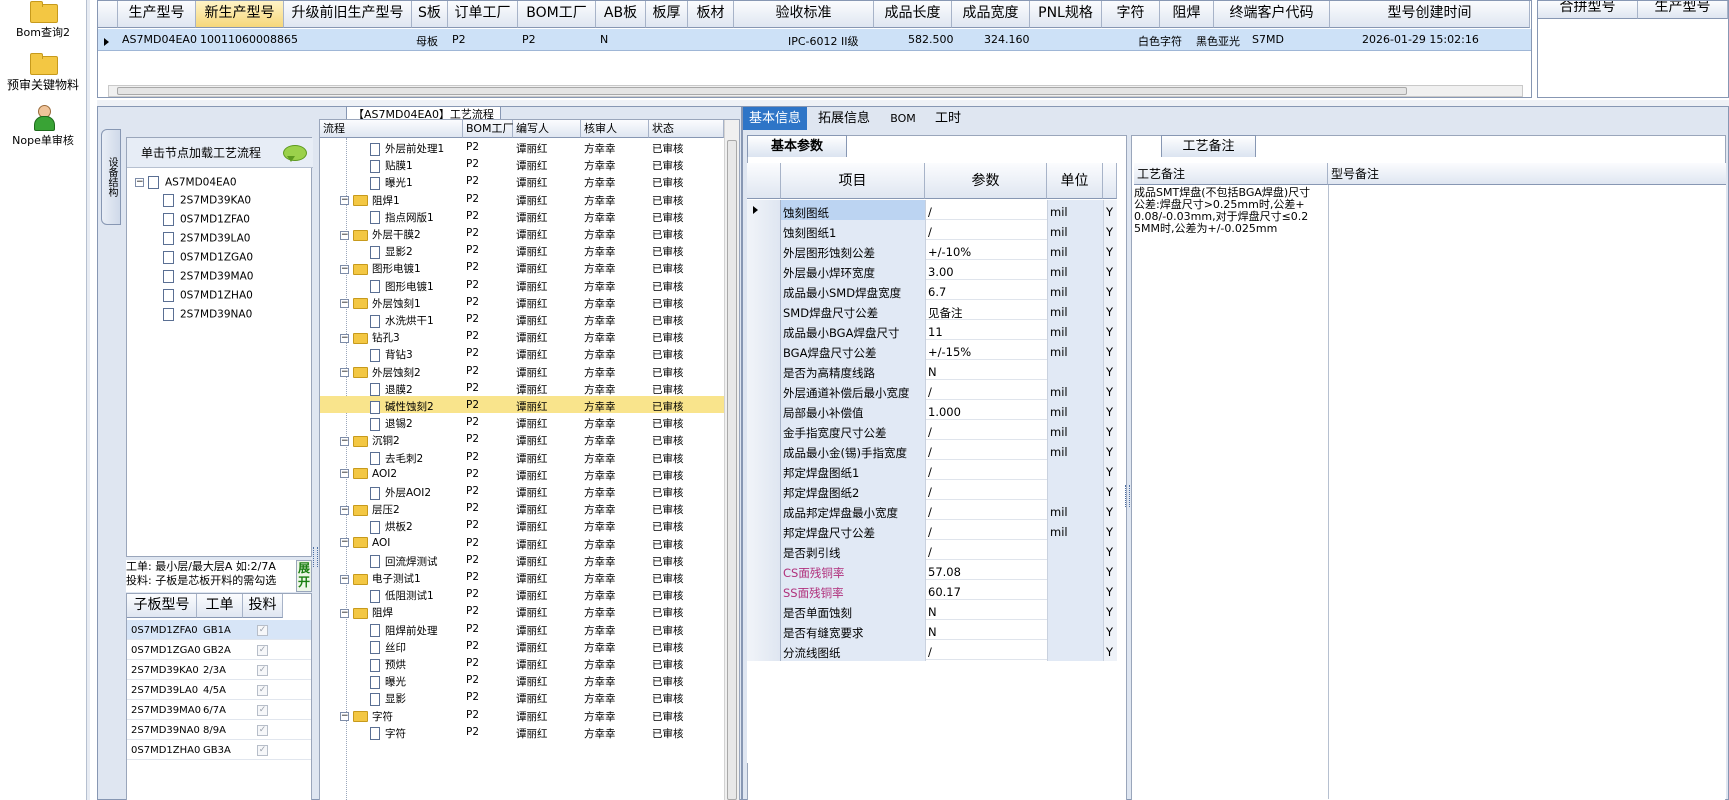 The height and width of the screenshot is (800, 1729). What do you see at coordinates (214, 710) in the screenshot?
I see `cell-work-order: 6/7A` at bounding box center [214, 710].